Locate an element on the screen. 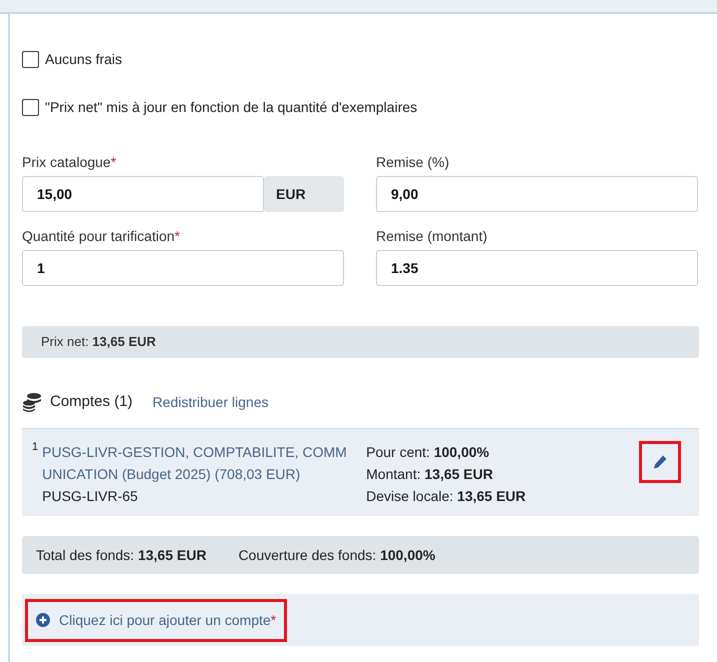 This screenshot has height=662, width=717. field-label: Quantité pour tarification is located at coordinates (98, 236).